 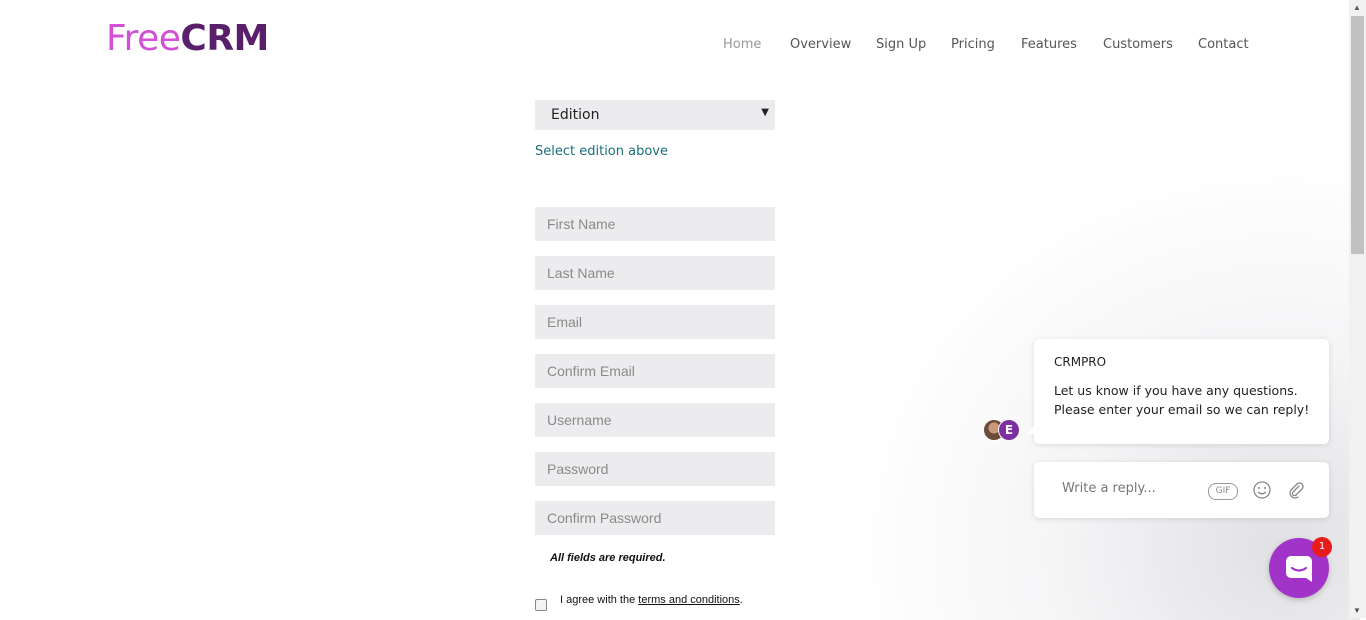 I want to click on chat-bubble-tail, so click(x=1030, y=430).